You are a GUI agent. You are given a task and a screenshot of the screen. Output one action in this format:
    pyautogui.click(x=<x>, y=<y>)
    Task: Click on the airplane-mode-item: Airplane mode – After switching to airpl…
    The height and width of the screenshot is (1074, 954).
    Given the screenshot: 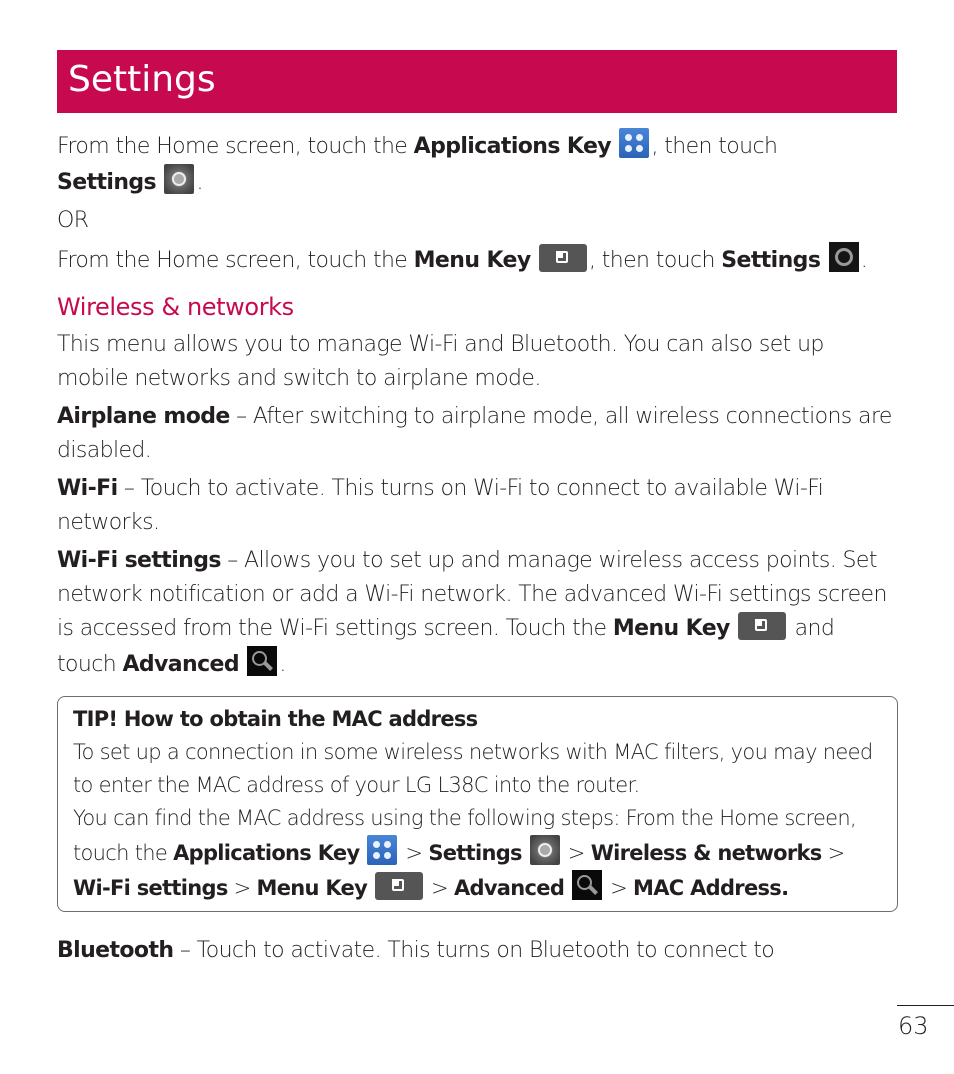 What is the action you would take?
    pyautogui.click(x=477, y=434)
    